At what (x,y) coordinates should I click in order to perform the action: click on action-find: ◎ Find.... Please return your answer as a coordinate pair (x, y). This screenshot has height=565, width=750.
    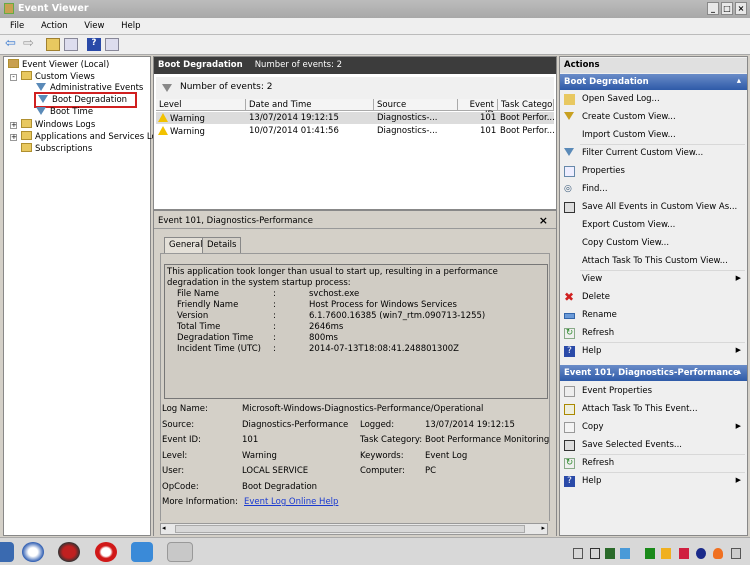
    Looking at the image, I should click on (653, 189).